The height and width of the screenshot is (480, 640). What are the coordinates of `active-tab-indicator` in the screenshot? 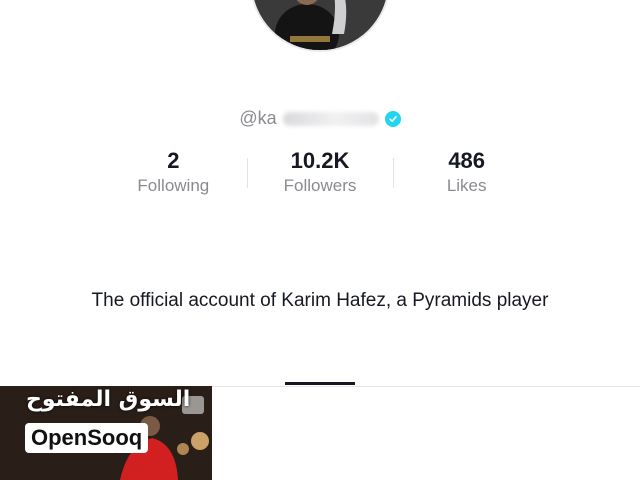 It's located at (320, 383).